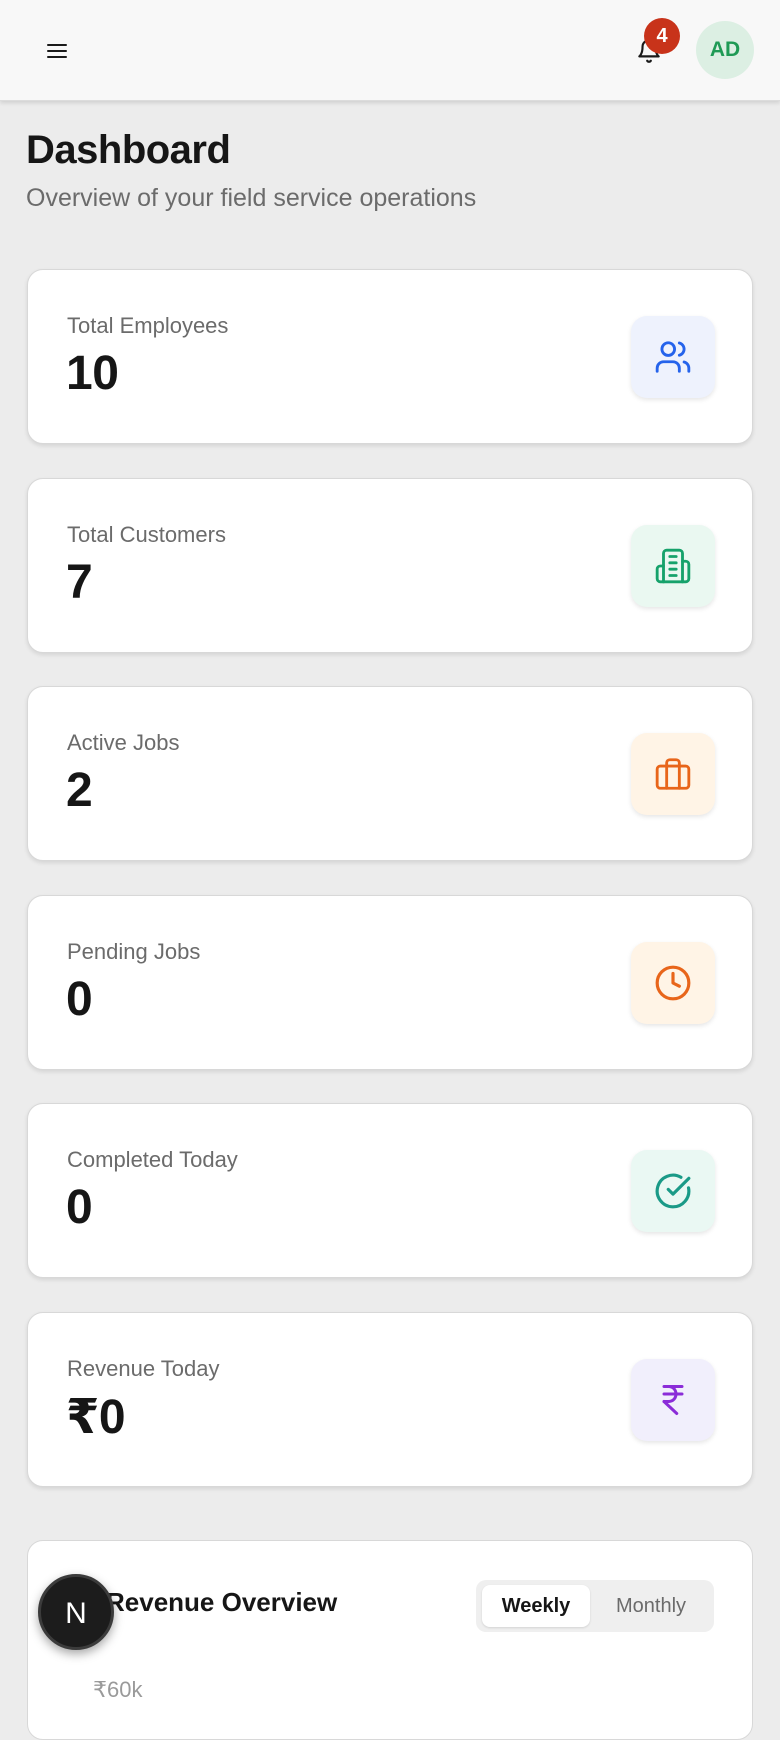 This screenshot has height=1740, width=780. What do you see at coordinates (662, 36) in the screenshot?
I see `notification-count-badge: 4` at bounding box center [662, 36].